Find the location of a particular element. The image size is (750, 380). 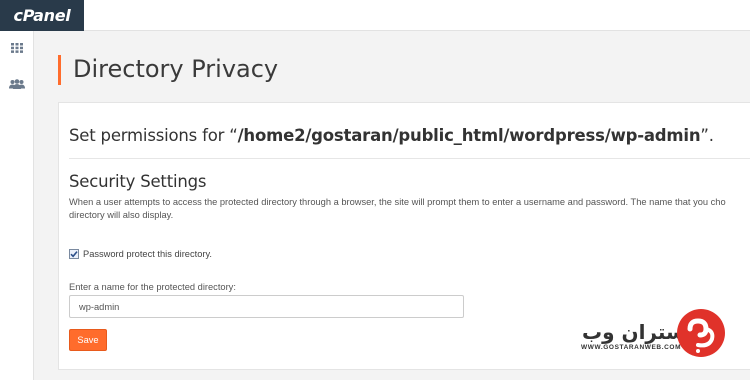

password-protect-checkbox is located at coordinates (74, 254).